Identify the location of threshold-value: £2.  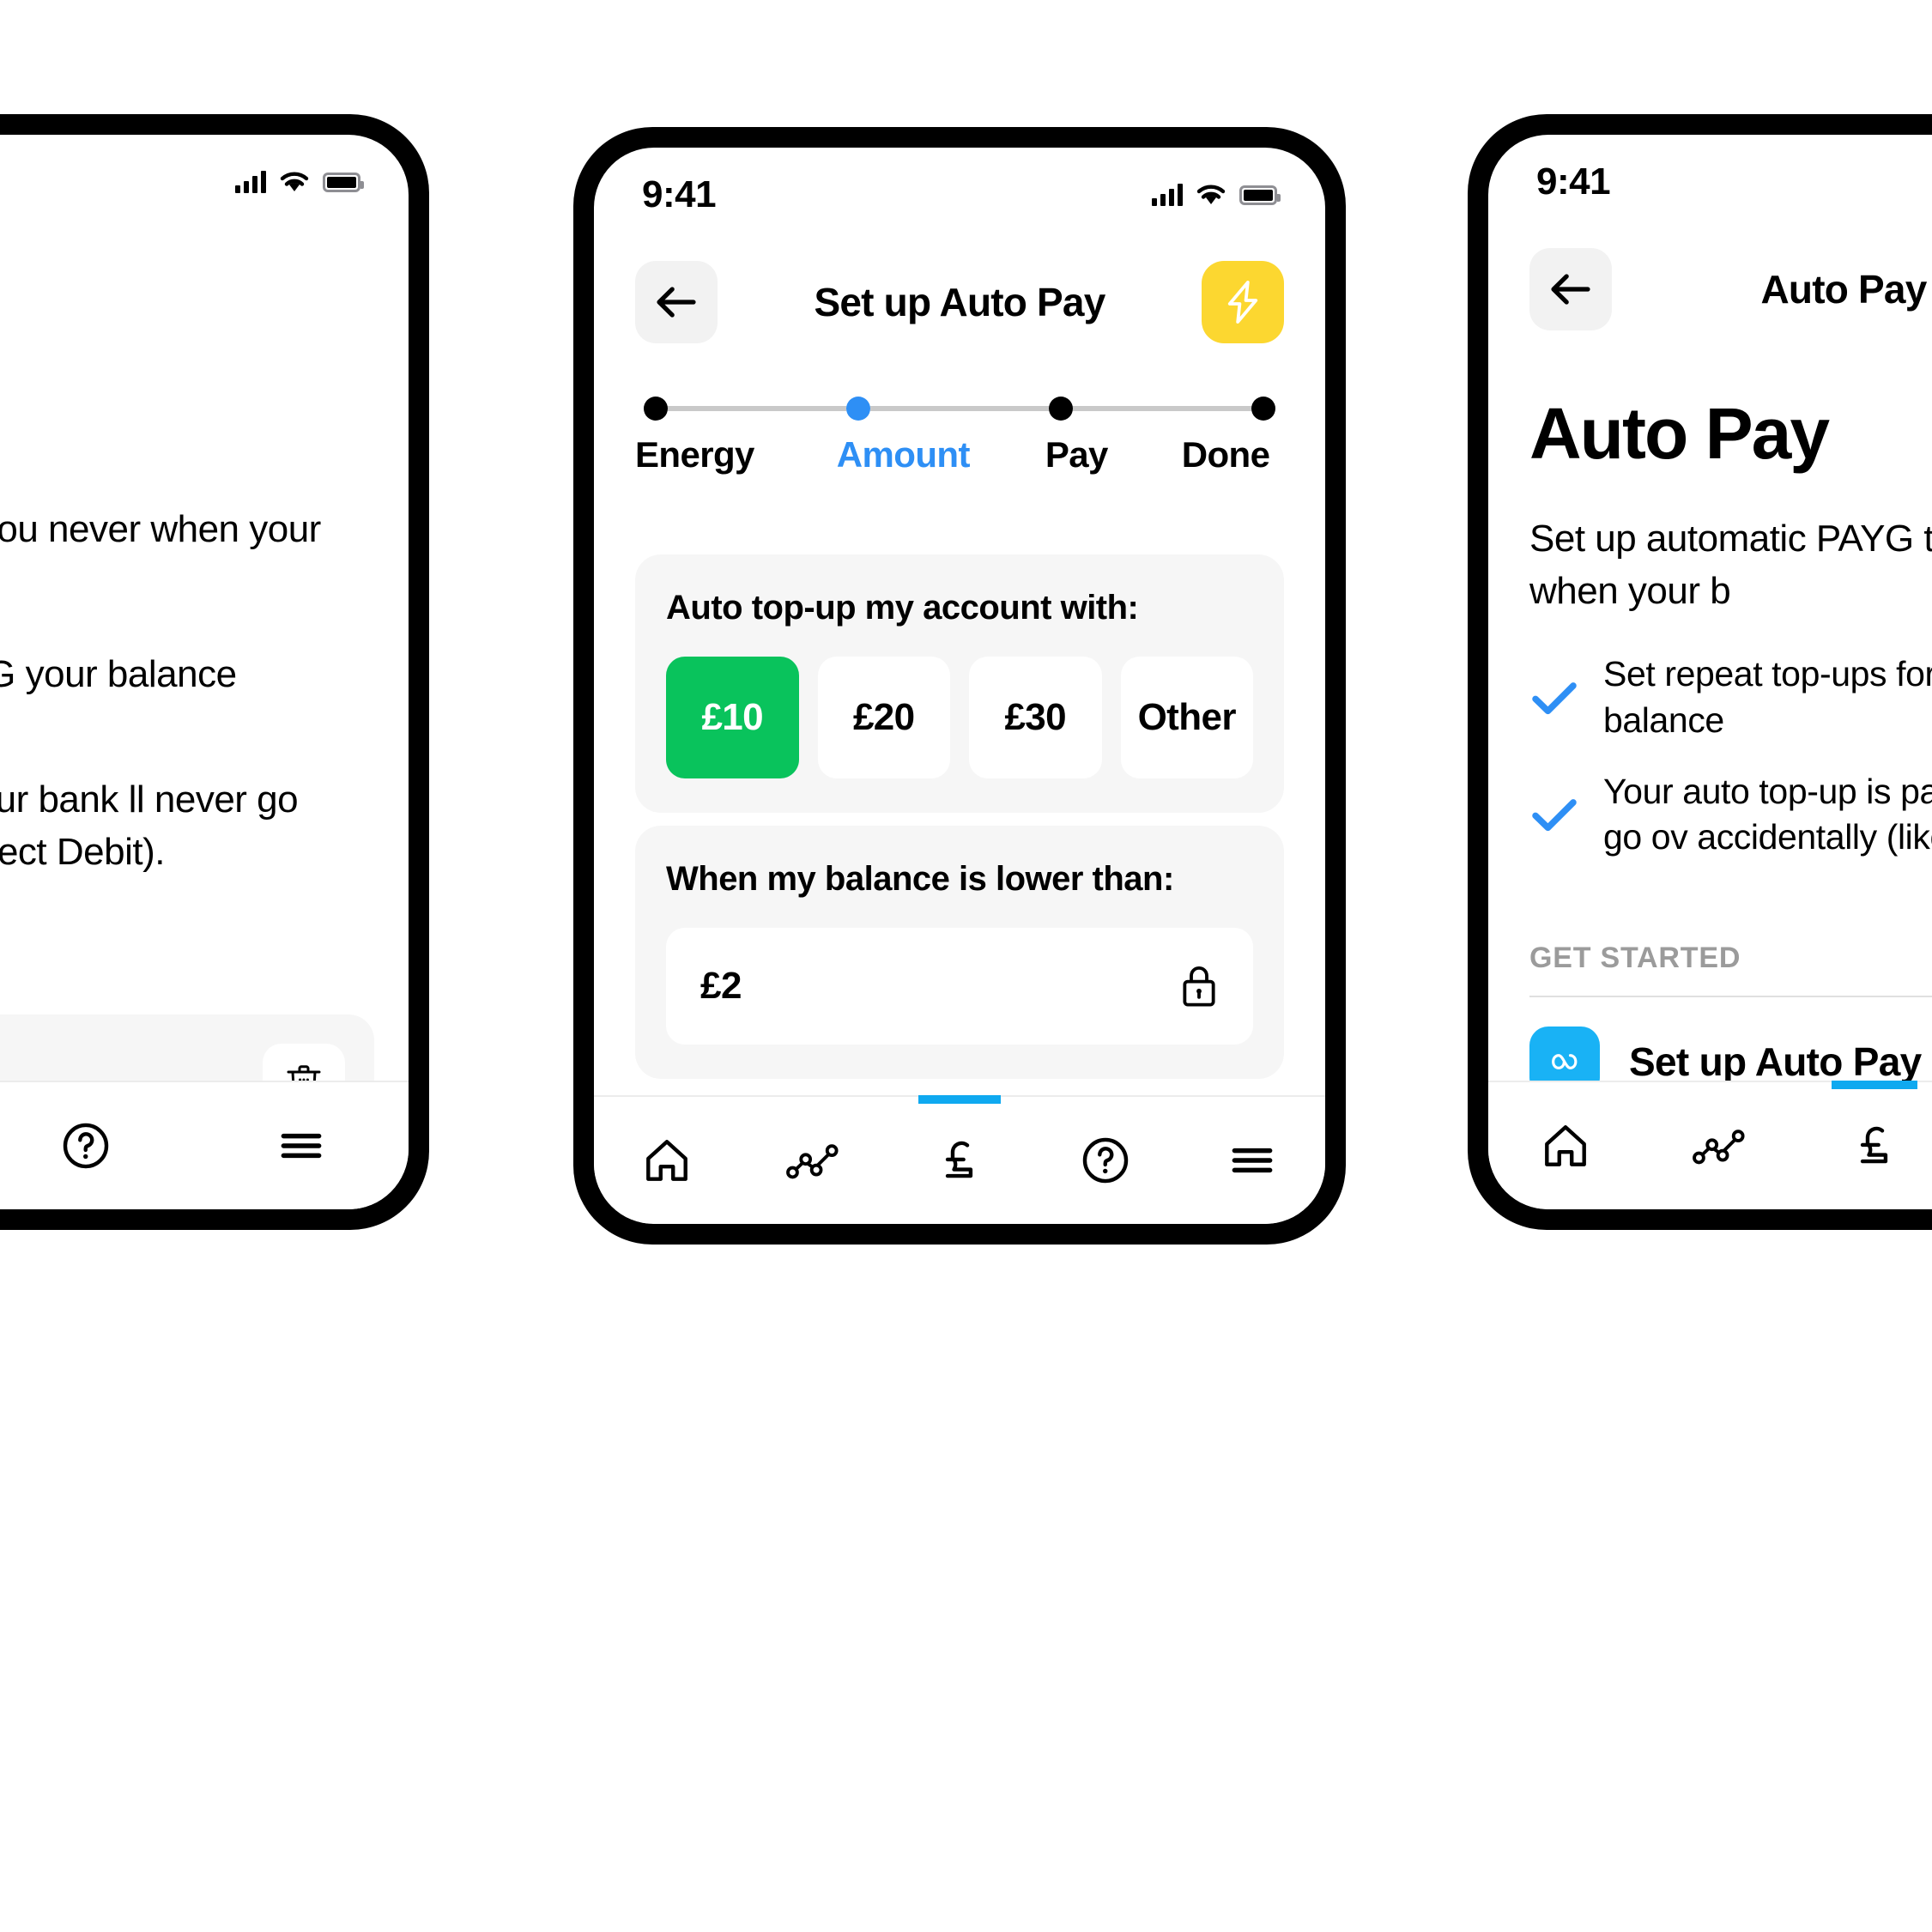
(721, 986).